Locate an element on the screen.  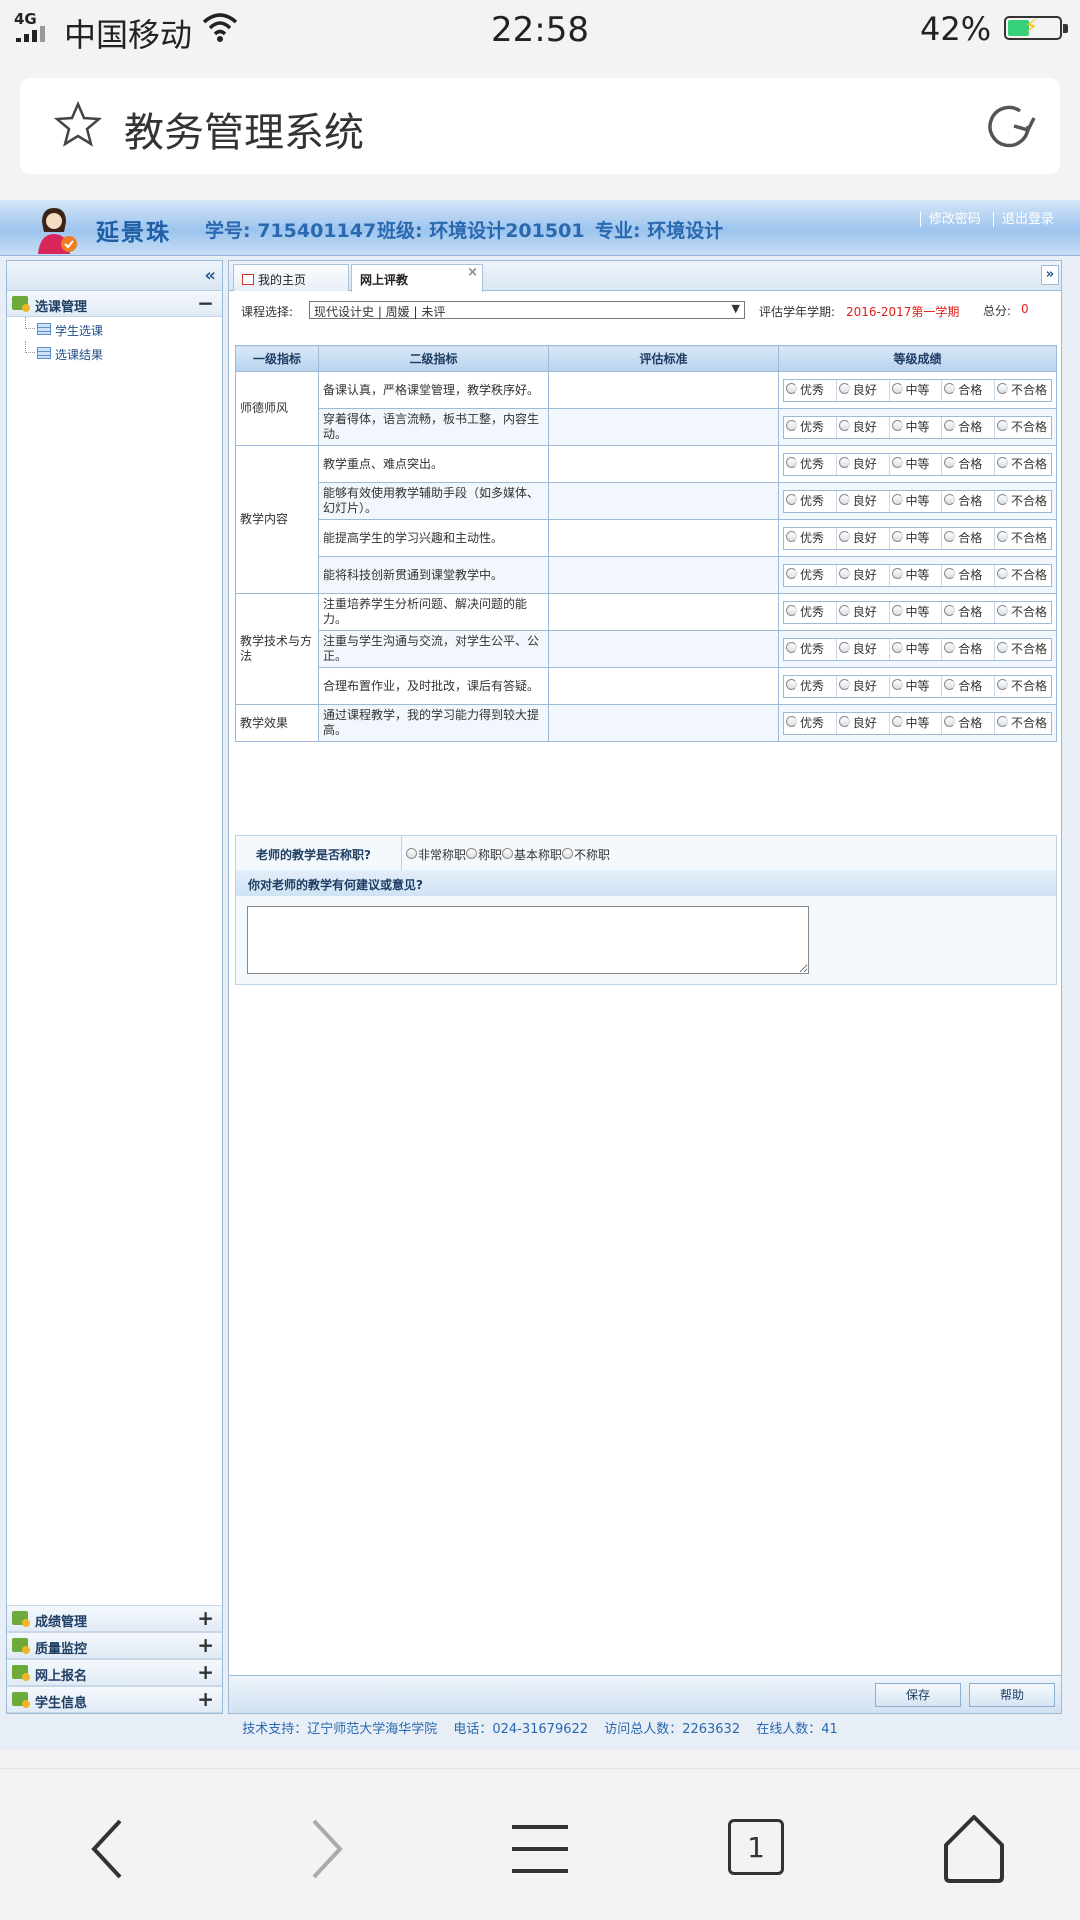
menu-icon is located at coordinates (540, 1849).